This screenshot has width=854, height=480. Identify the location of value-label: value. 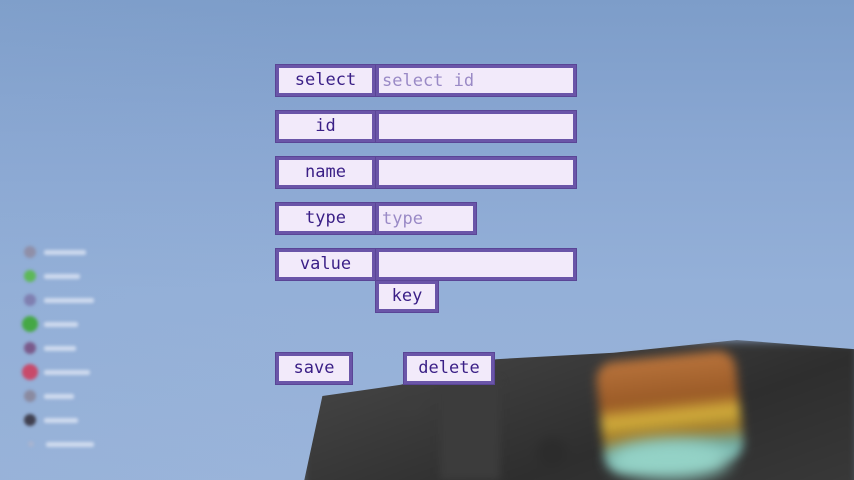
(325, 264).